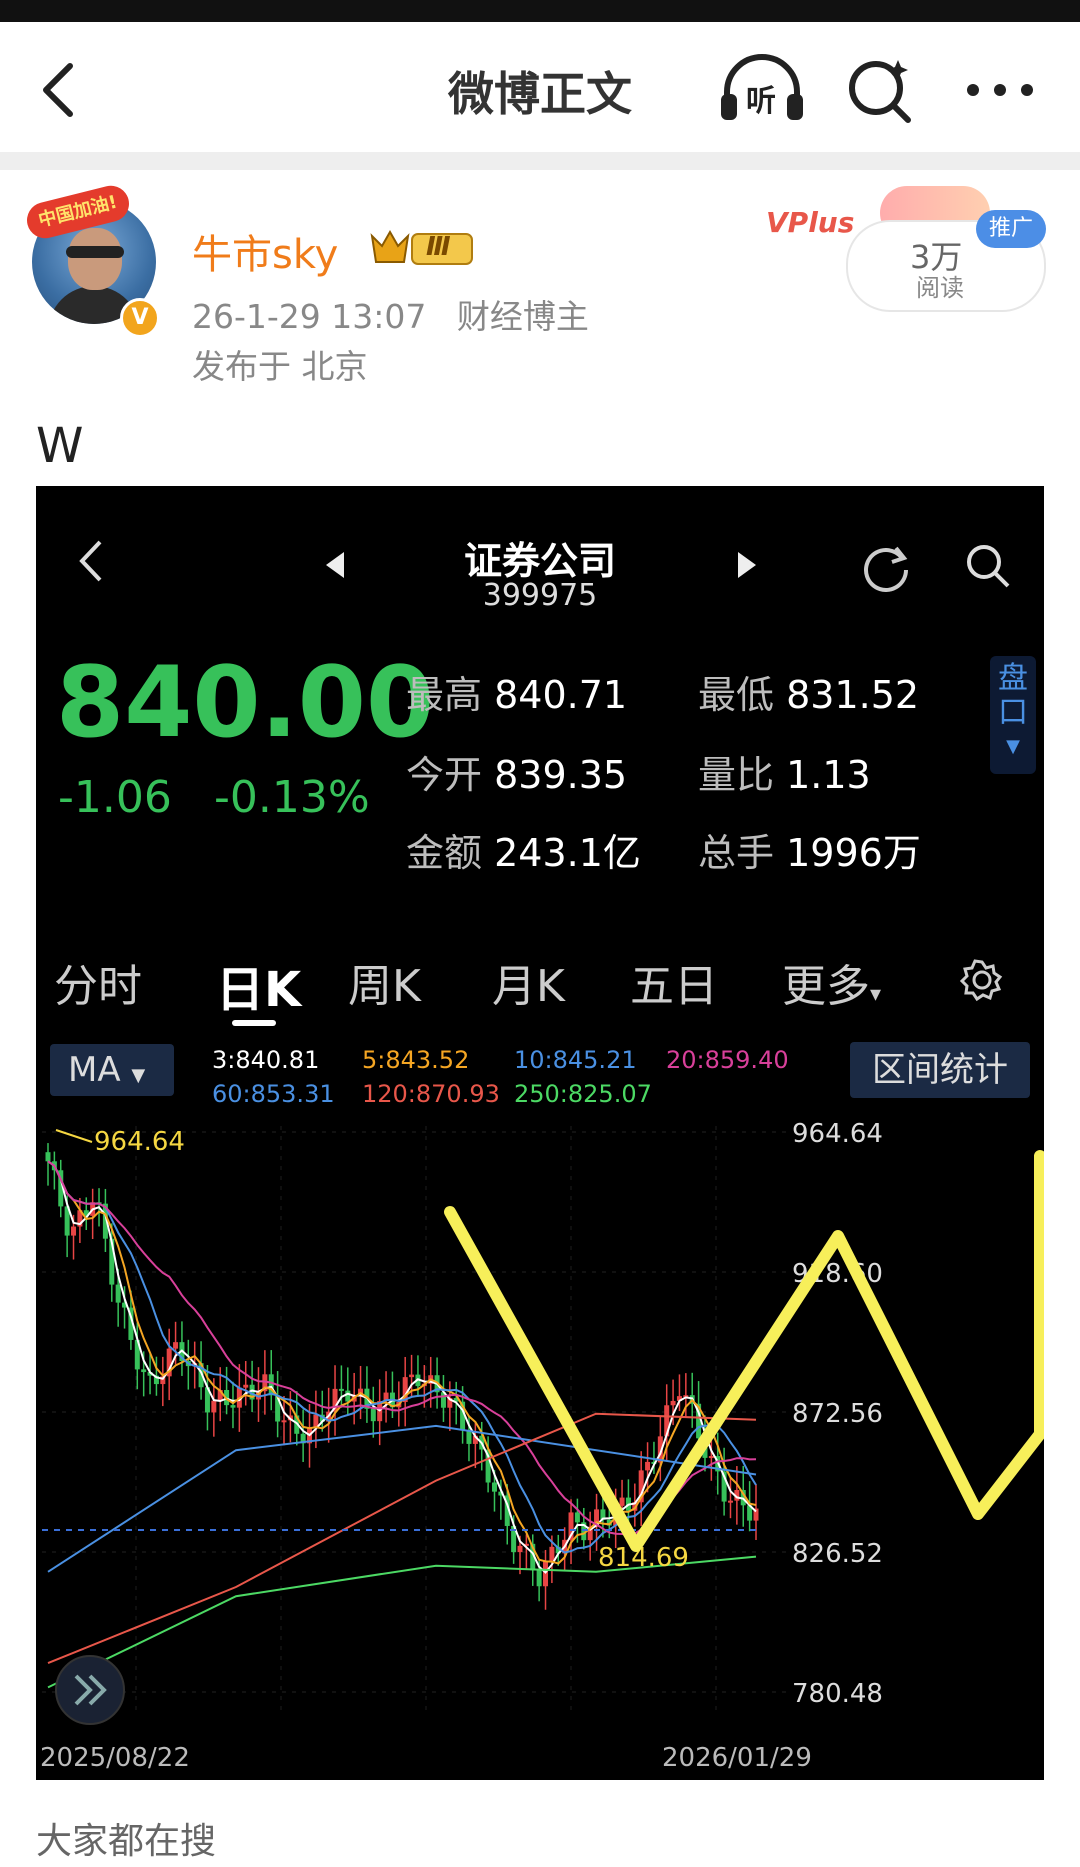 The height and width of the screenshot is (1867, 1080). What do you see at coordinates (876, 994) in the screenshot?
I see `more-dropdown-icon: ▾` at bounding box center [876, 994].